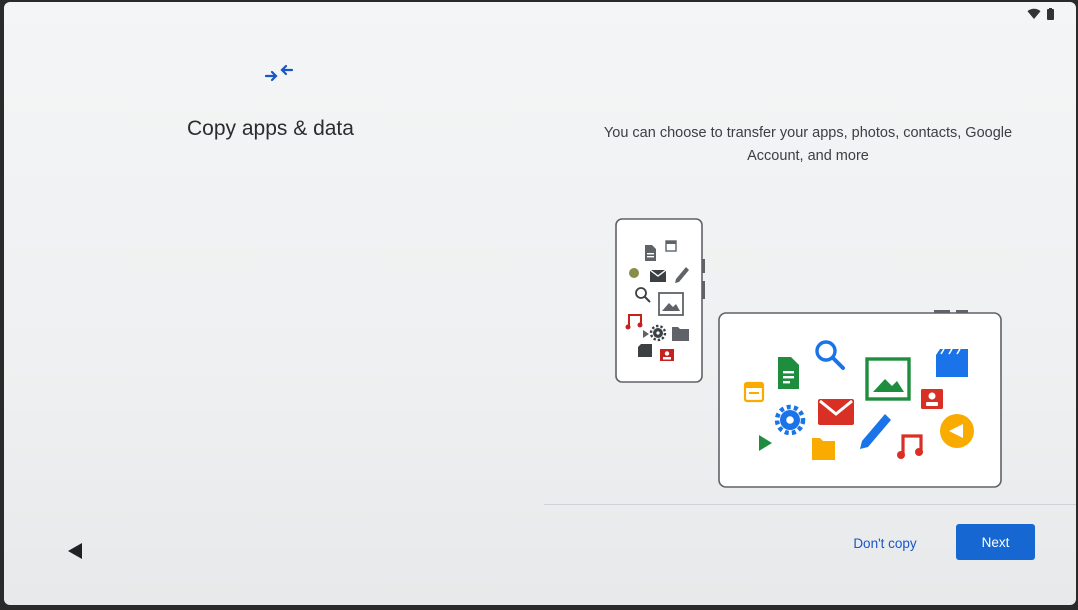 This screenshot has width=1078, height=610. I want to click on document-icon, so click(650, 253).